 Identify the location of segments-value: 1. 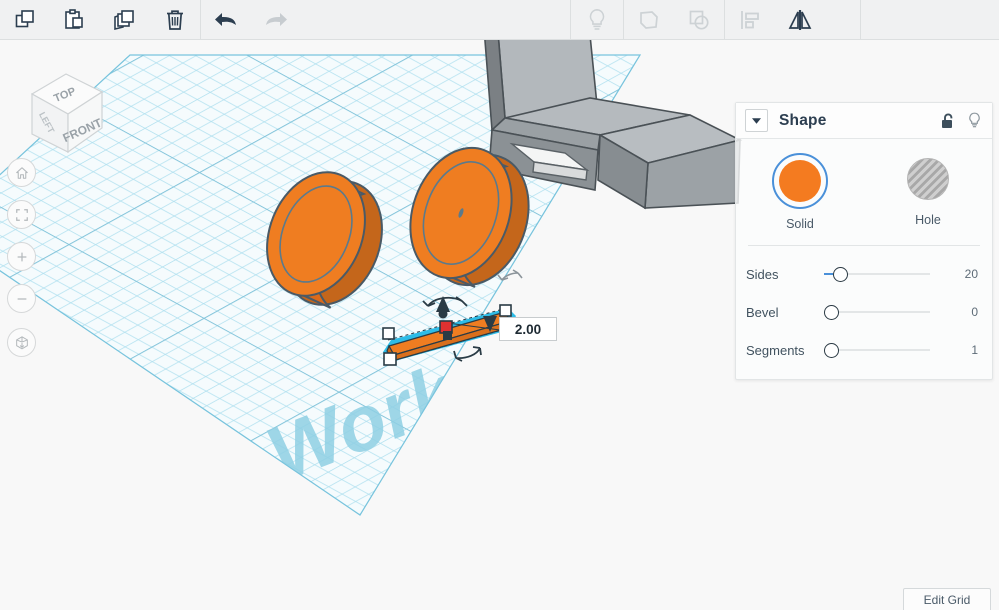
(974, 350).